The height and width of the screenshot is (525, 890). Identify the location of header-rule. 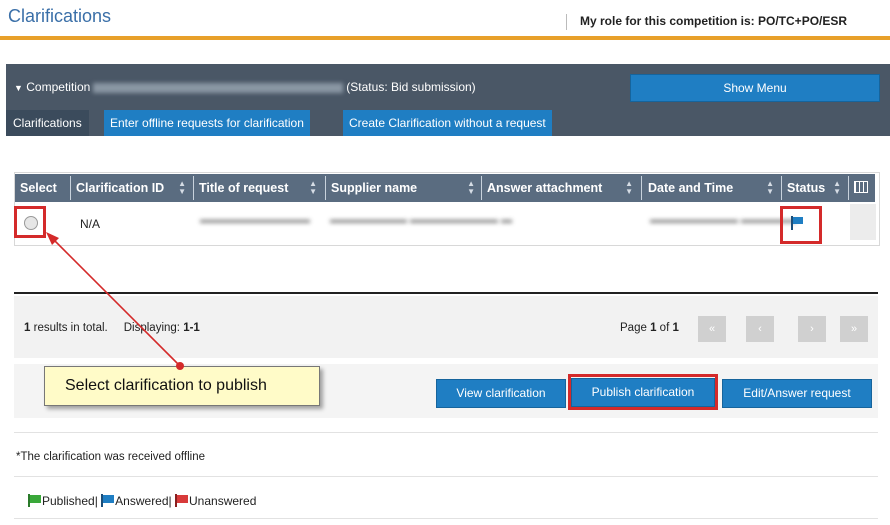
(445, 38).